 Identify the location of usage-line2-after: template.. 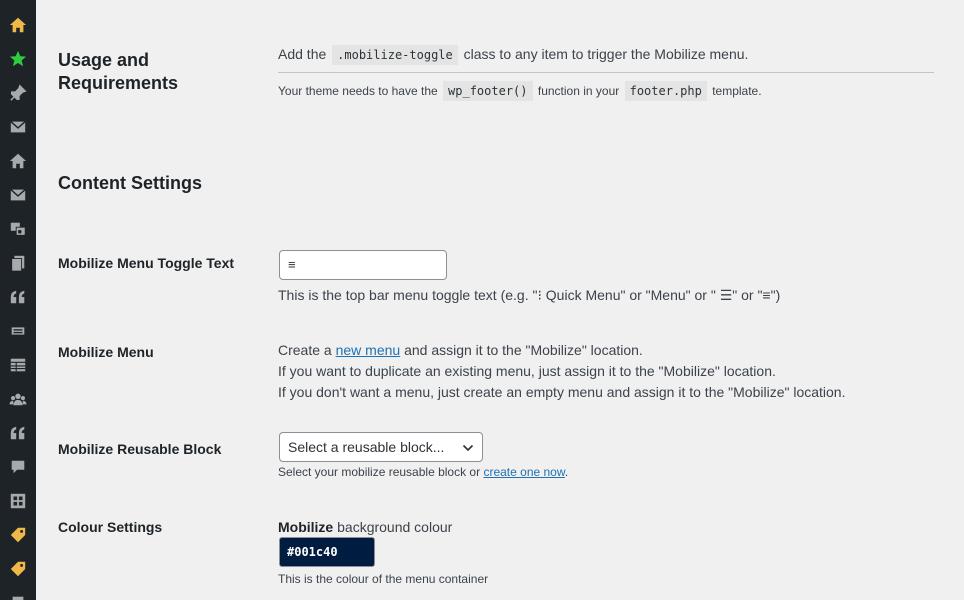
(737, 91).